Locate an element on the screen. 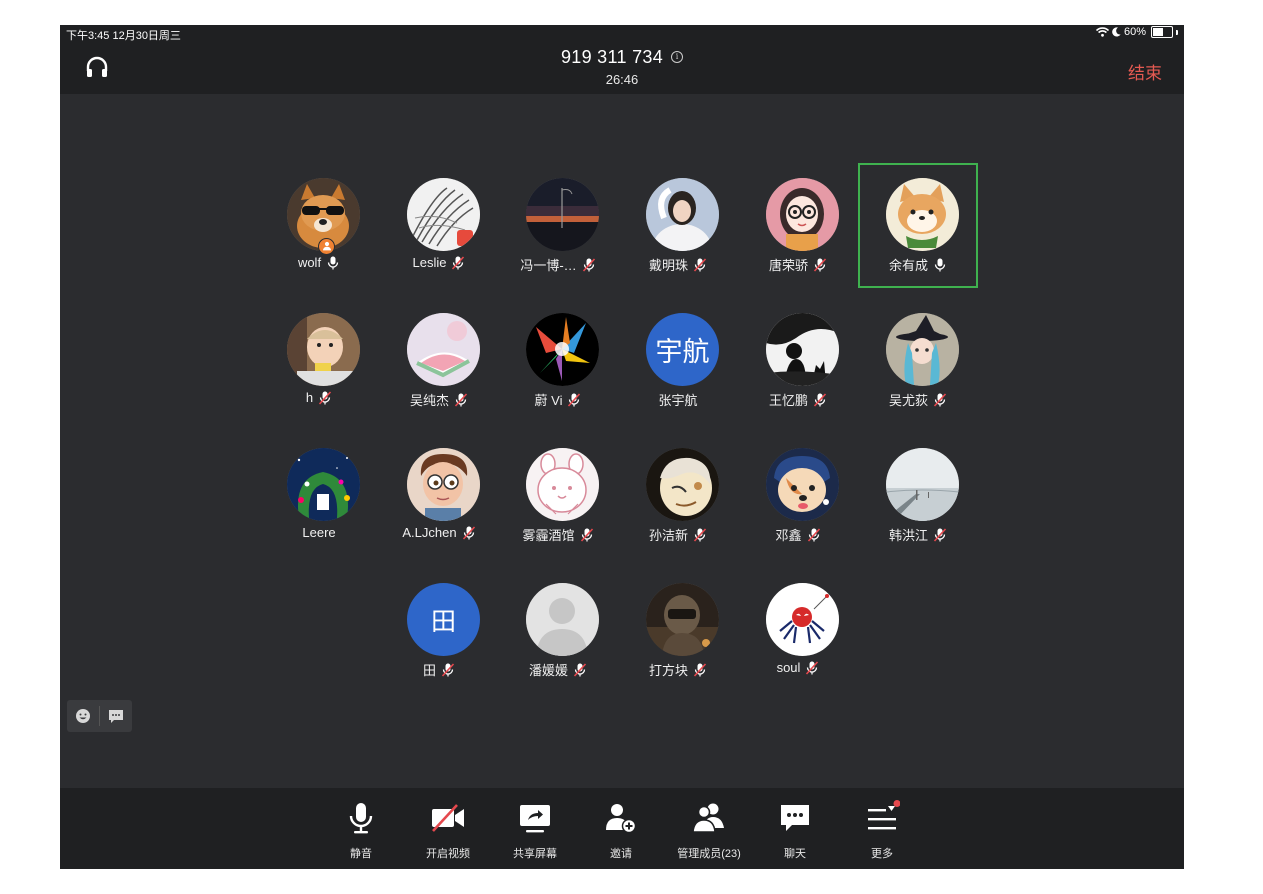 The width and height of the screenshot is (1263, 894). participant-tile: 邓鑫 is located at coordinates (798, 495).